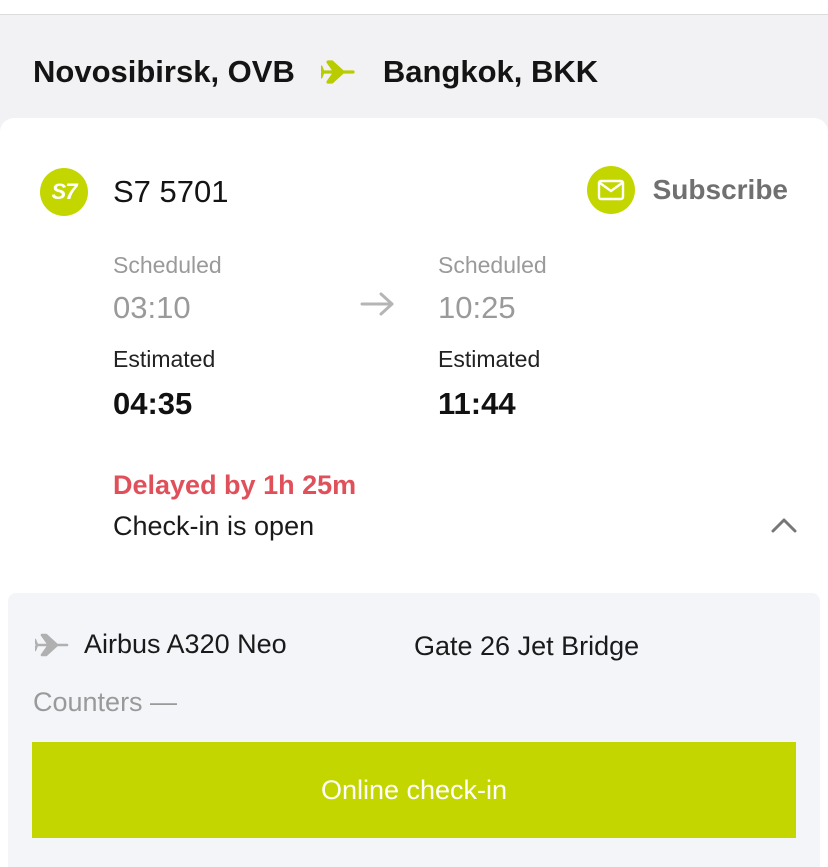 Image resolution: width=828 pixels, height=867 pixels. I want to click on subscribe-button: Subscribe, so click(687, 190).